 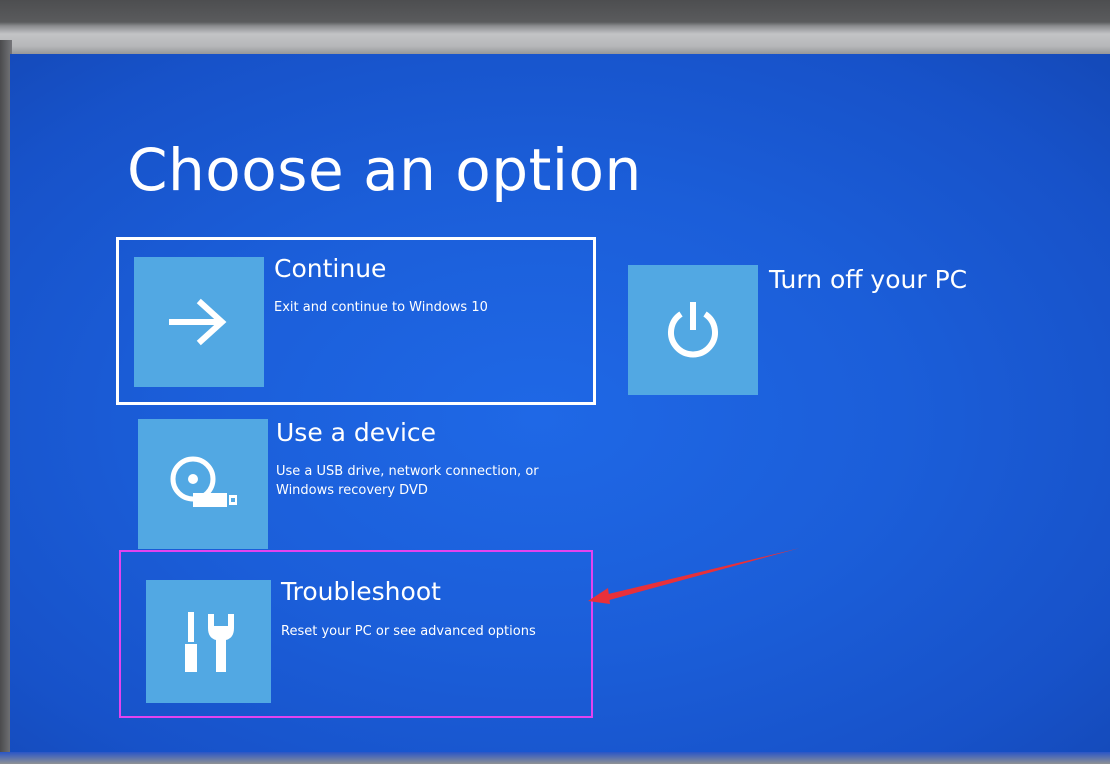 What do you see at coordinates (555, 758) in the screenshot?
I see `monitor-bezel-bottom` at bounding box center [555, 758].